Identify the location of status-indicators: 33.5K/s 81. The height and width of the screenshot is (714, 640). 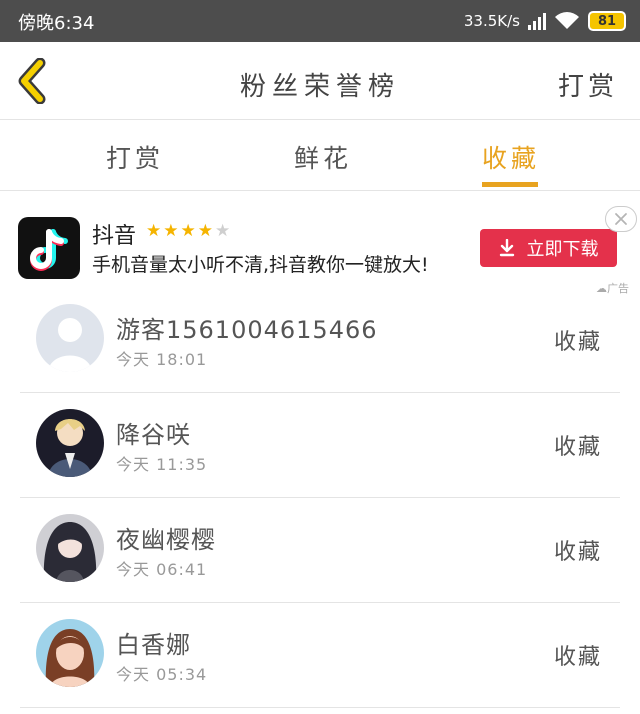
(545, 21).